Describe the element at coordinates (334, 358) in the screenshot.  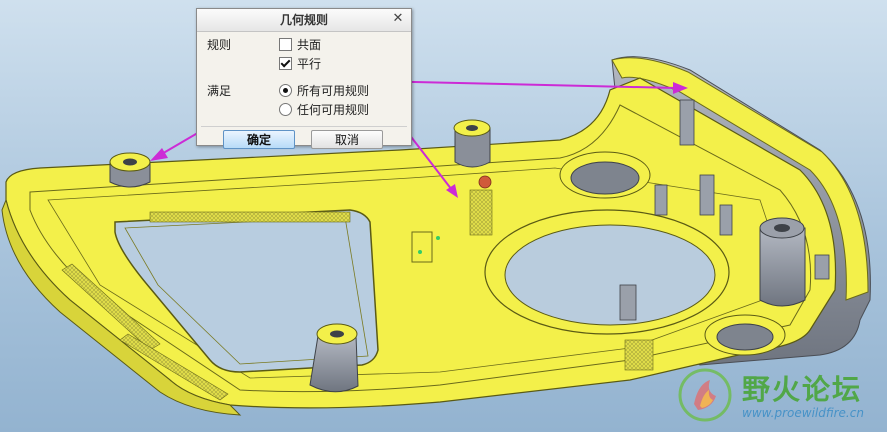
I see `screw-boss-bottom` at that location.